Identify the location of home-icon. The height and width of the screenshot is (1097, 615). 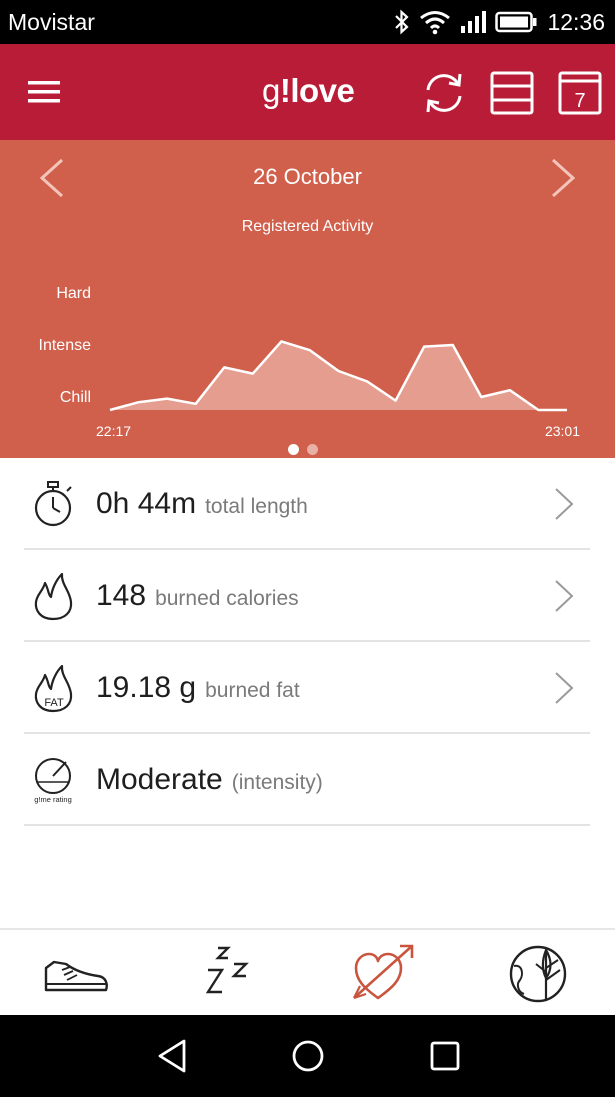
(308, 1056).